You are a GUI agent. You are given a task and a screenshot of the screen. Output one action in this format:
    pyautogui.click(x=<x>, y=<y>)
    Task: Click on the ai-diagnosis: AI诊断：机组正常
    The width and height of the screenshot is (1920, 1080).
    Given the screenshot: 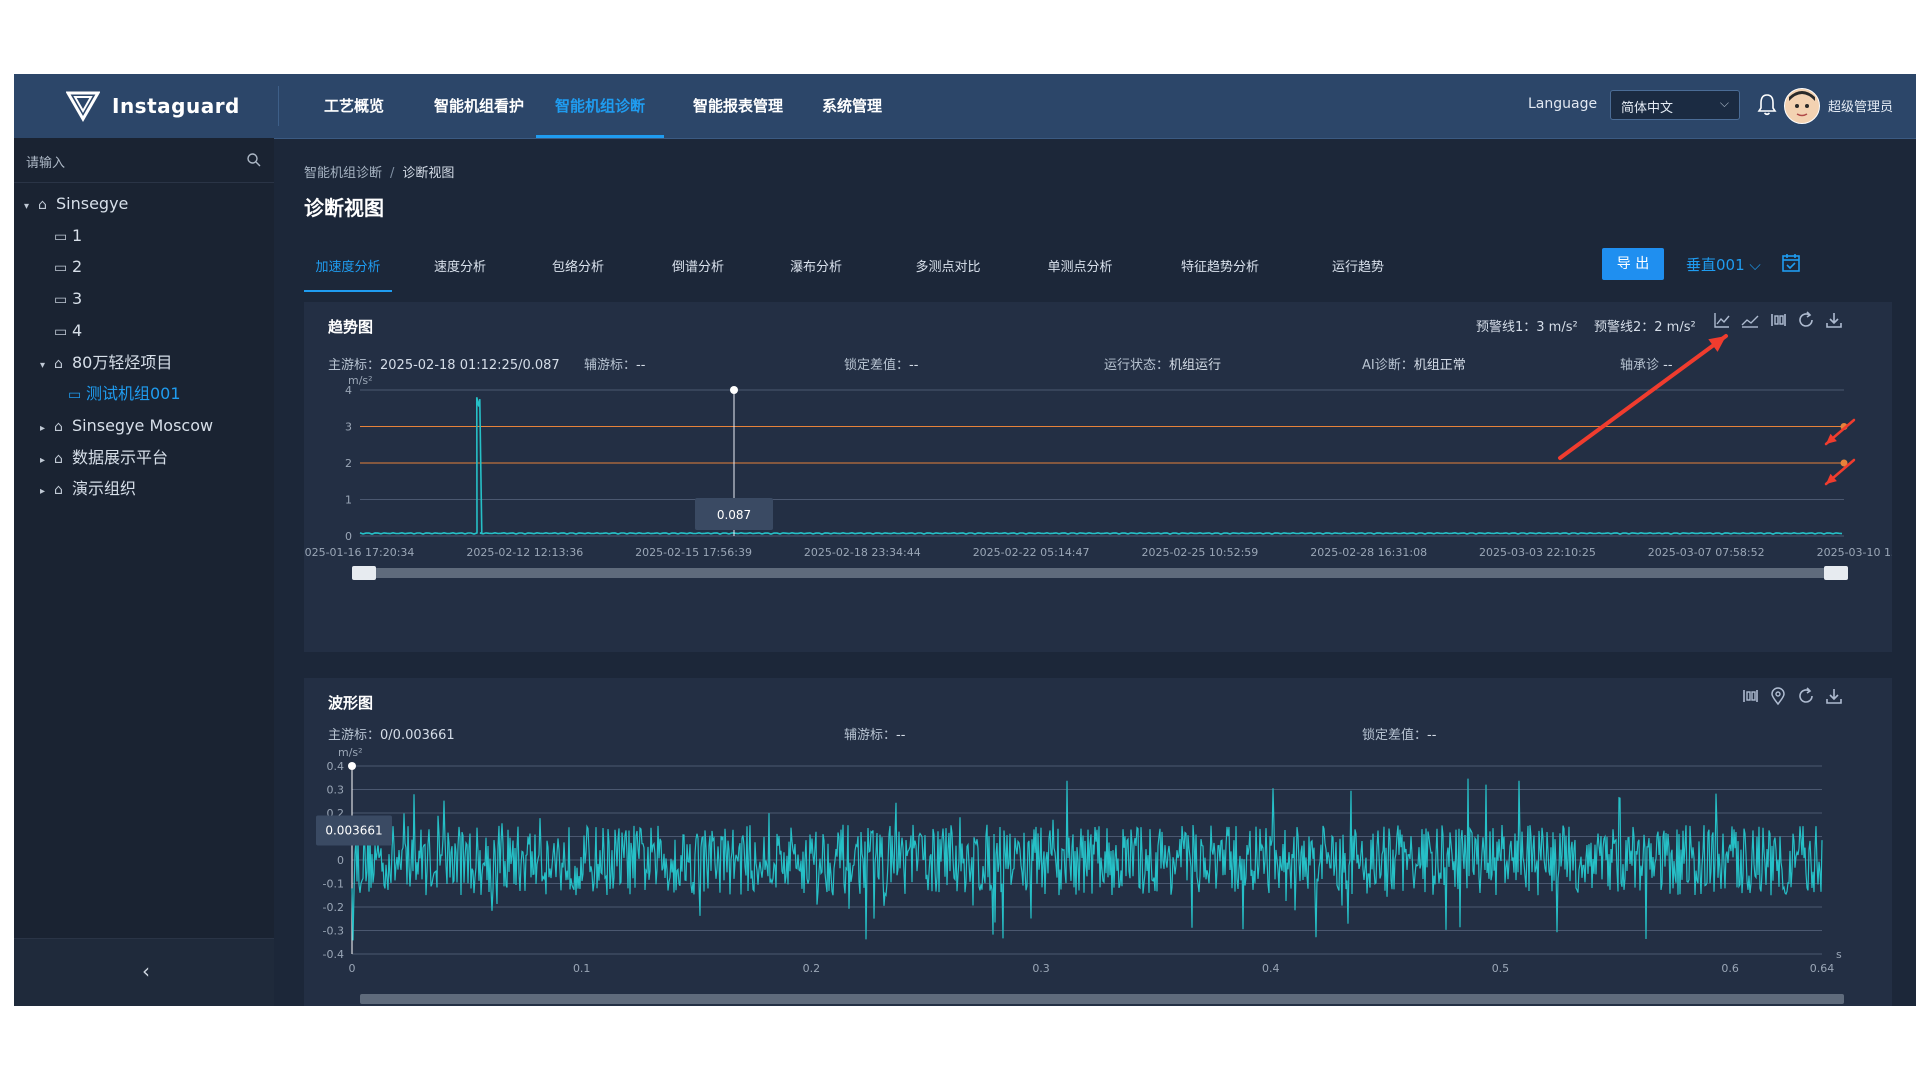 What is the action you would take?
    pyautogui.click(x=1414, y=365)
    